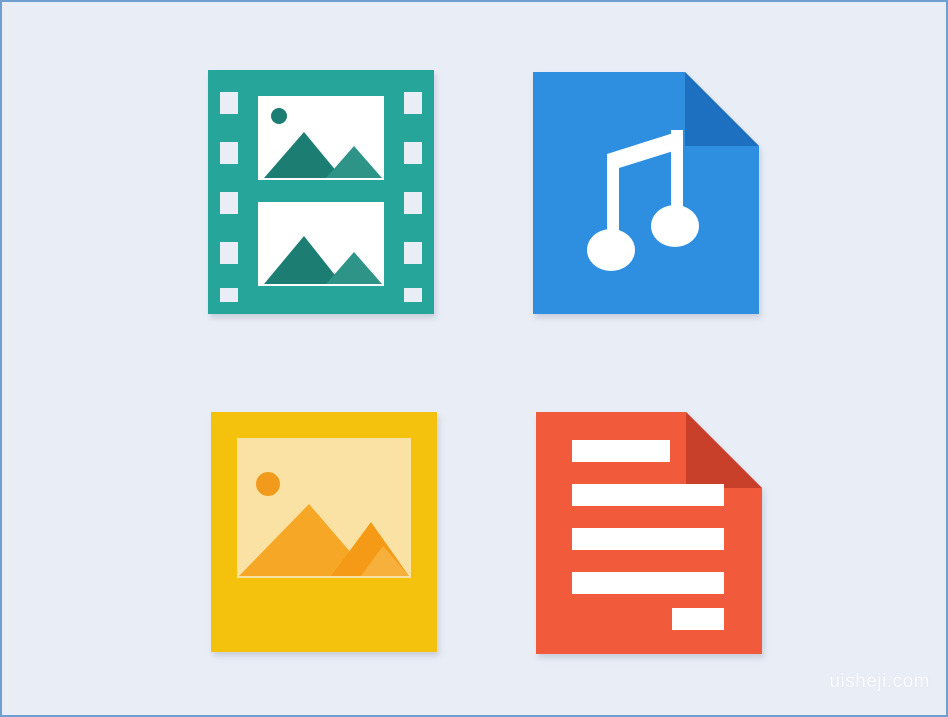 Image resolution: width=948 pixels, height=717 pixels. I want to click on film-strip-icon, so click(321, 192).